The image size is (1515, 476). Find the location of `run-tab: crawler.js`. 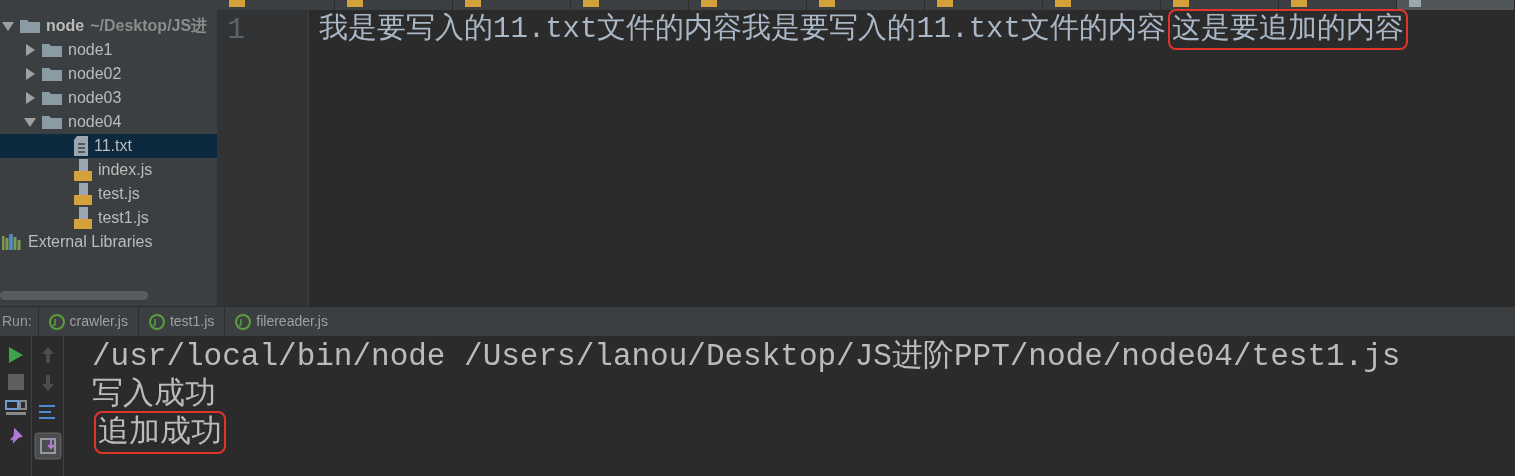

run-tab: crawler.js is located at coordinates (87, 321).